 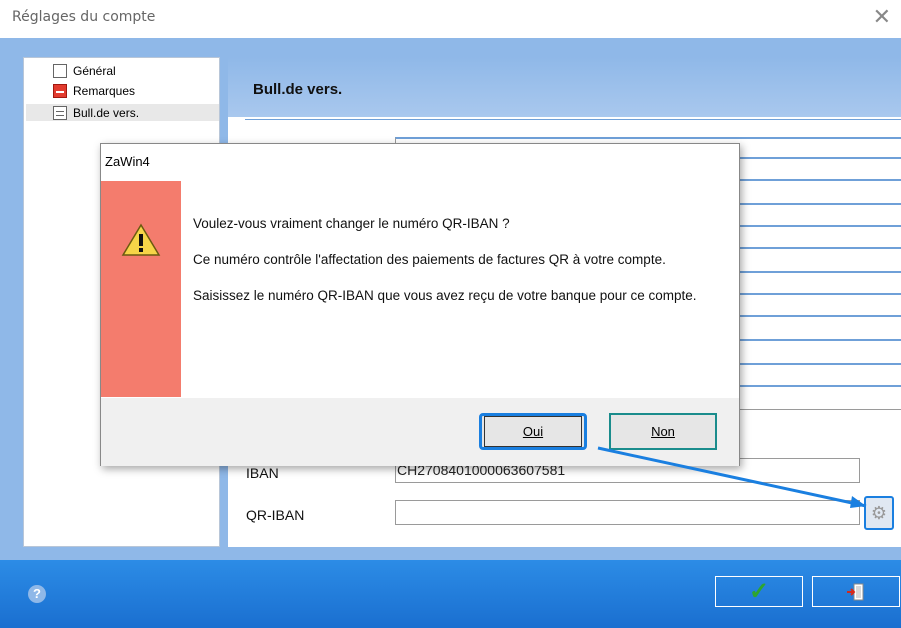 What do you see at coordinates (627, 512) in the screenshot?
I see `qr-iban-input` at bounding box center [627, 512].